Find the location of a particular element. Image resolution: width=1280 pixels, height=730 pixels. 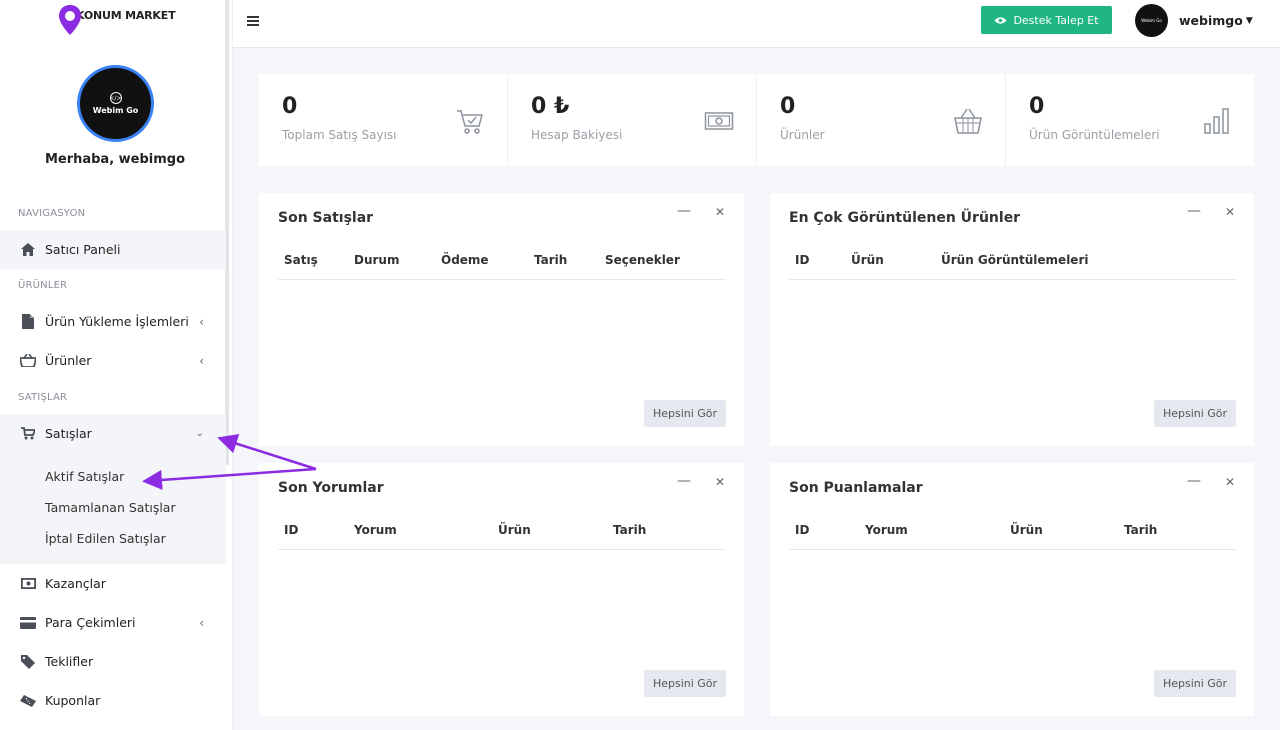

card-title: En Çok Görüntülenen Ürünler is located at coordinates (905, 218).